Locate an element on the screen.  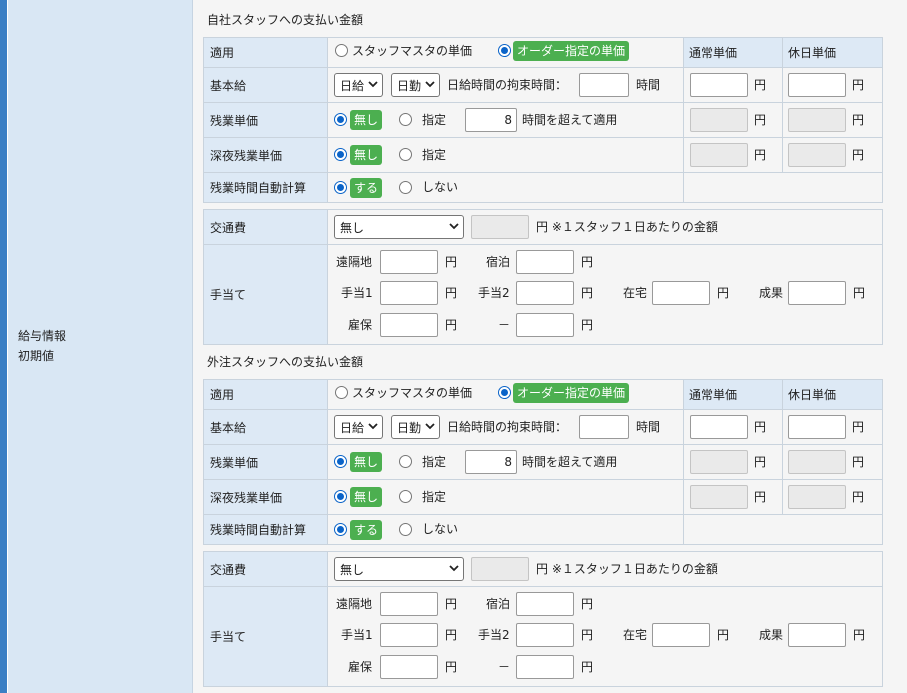
section-title: 自社スタッフへの支払い金額 is located at coordinates (285, 20).